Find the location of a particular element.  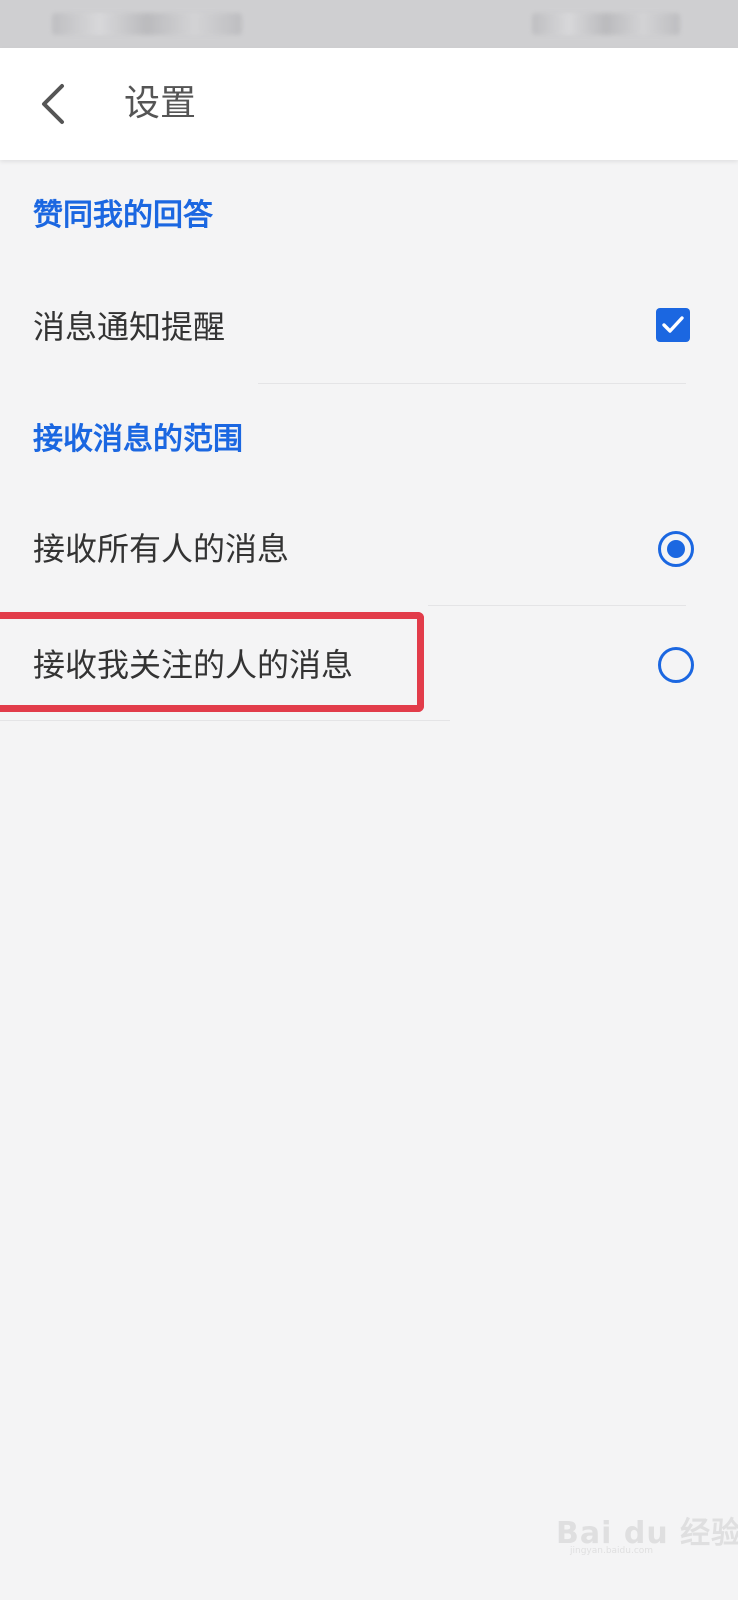

section-title-scope: 接收消息的范围 is located at coordinates (138, 439).